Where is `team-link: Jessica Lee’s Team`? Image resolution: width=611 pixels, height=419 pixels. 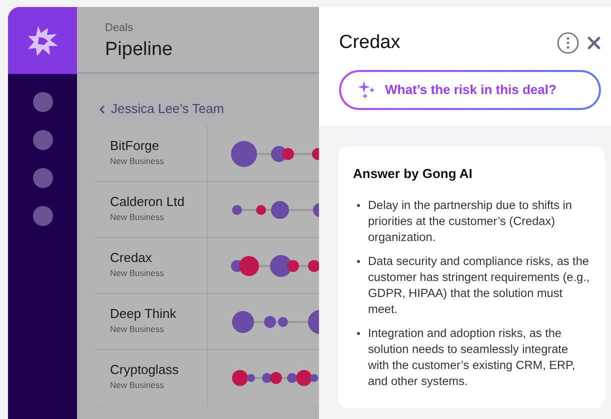
team-link: Jessica Lee’s Team is located at coordinates (167, 109).